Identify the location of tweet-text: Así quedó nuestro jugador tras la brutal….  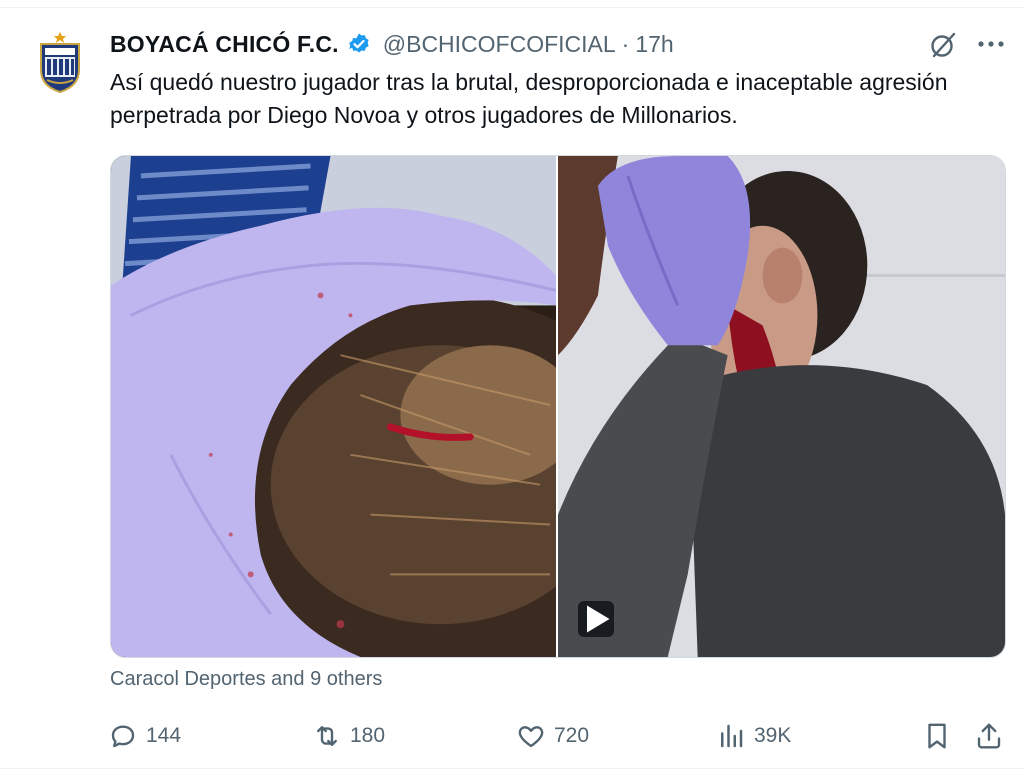
(529, 98).